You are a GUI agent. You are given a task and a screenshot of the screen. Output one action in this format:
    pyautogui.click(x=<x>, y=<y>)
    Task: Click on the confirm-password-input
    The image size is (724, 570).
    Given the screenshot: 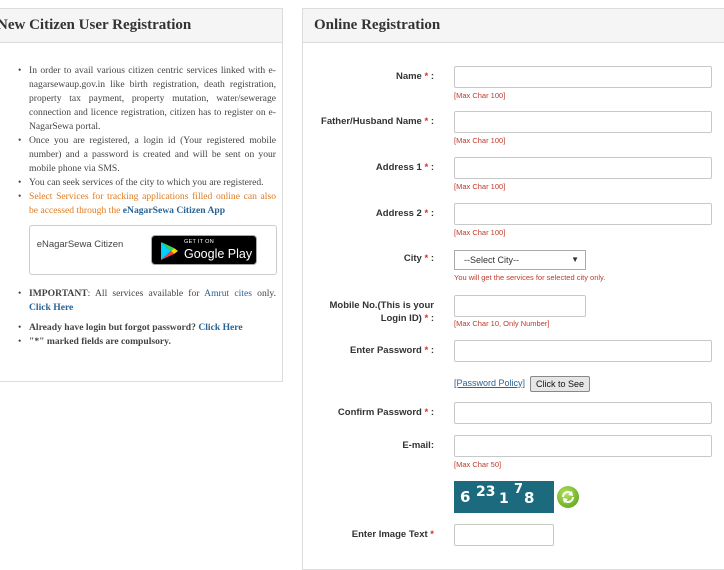 What is the action you would take?
    pyautogui.click(x=583, y=413)
    